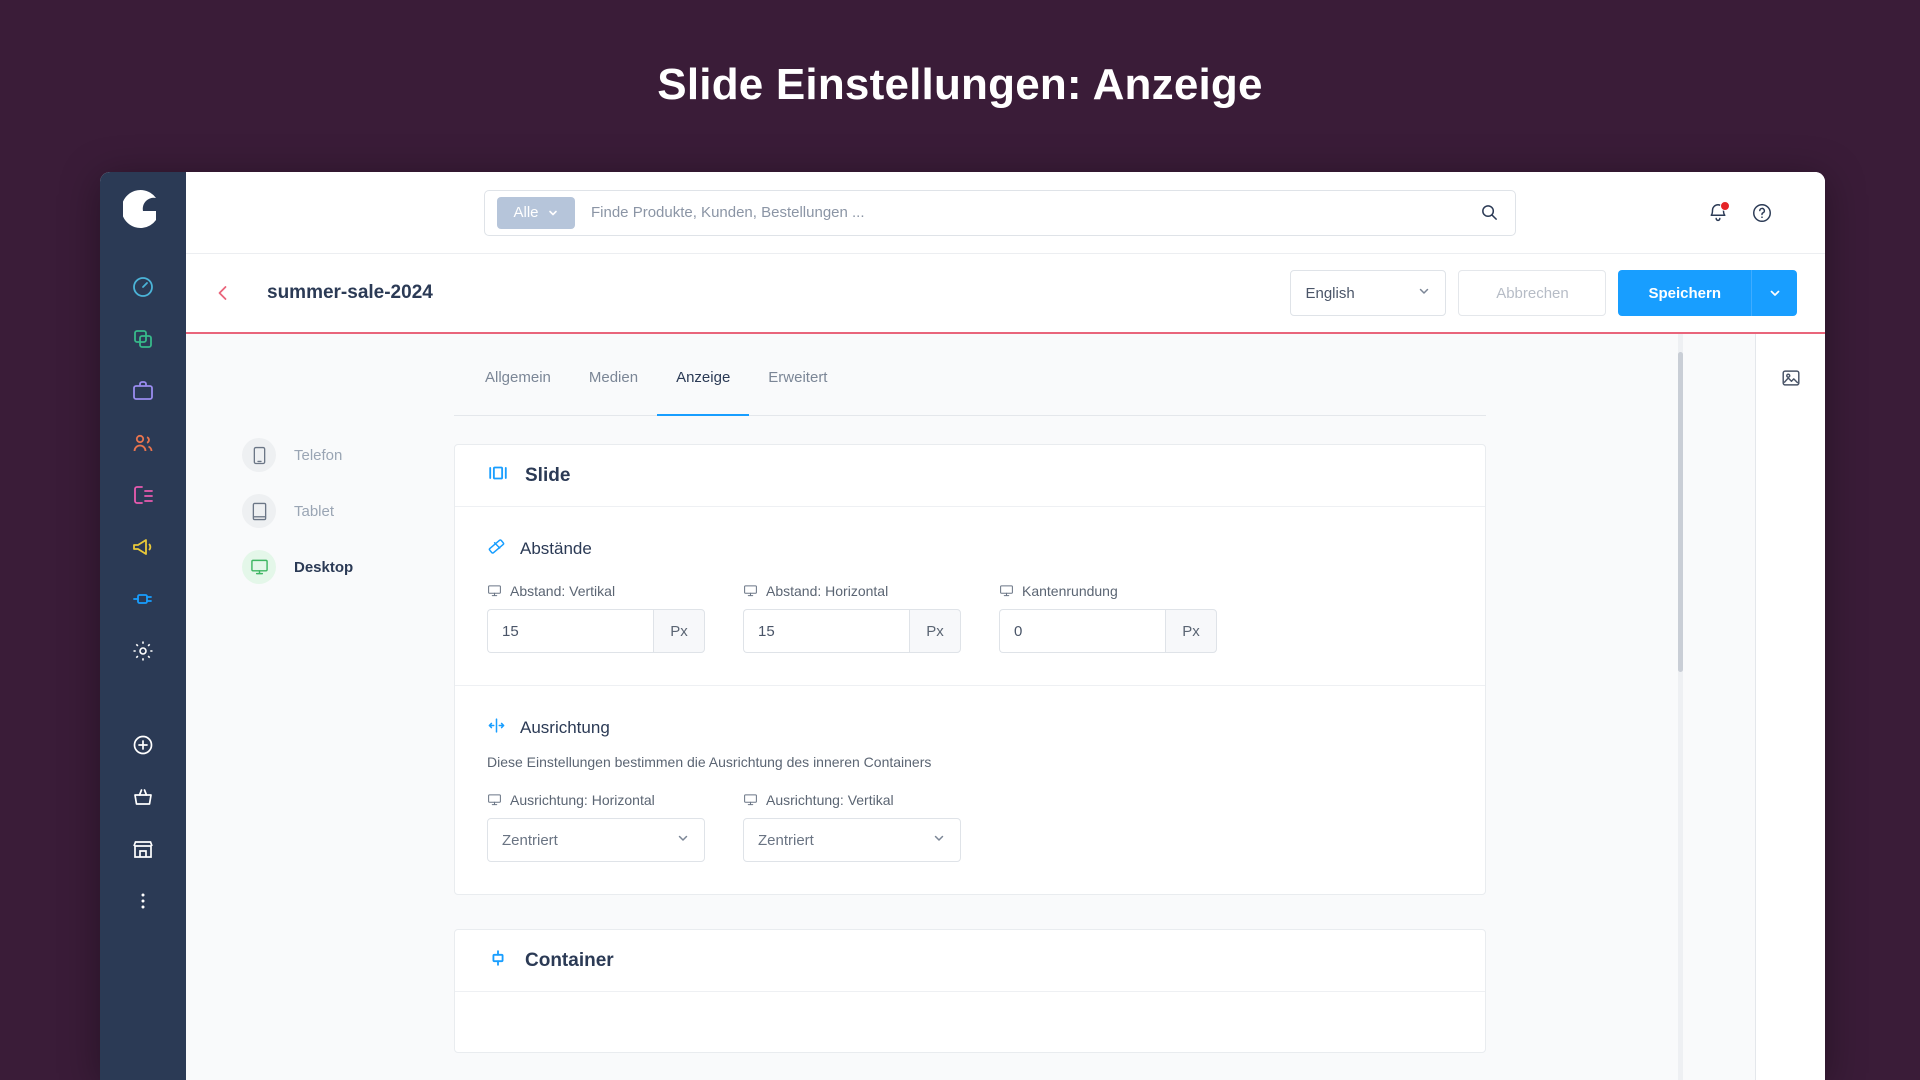 The width and height of the screenshot is (1920, 1080). Describe the element at coordinates (582, 800) in the screenshot. I see `field-label-text: Ausrichtung: Horizontal` at that location.